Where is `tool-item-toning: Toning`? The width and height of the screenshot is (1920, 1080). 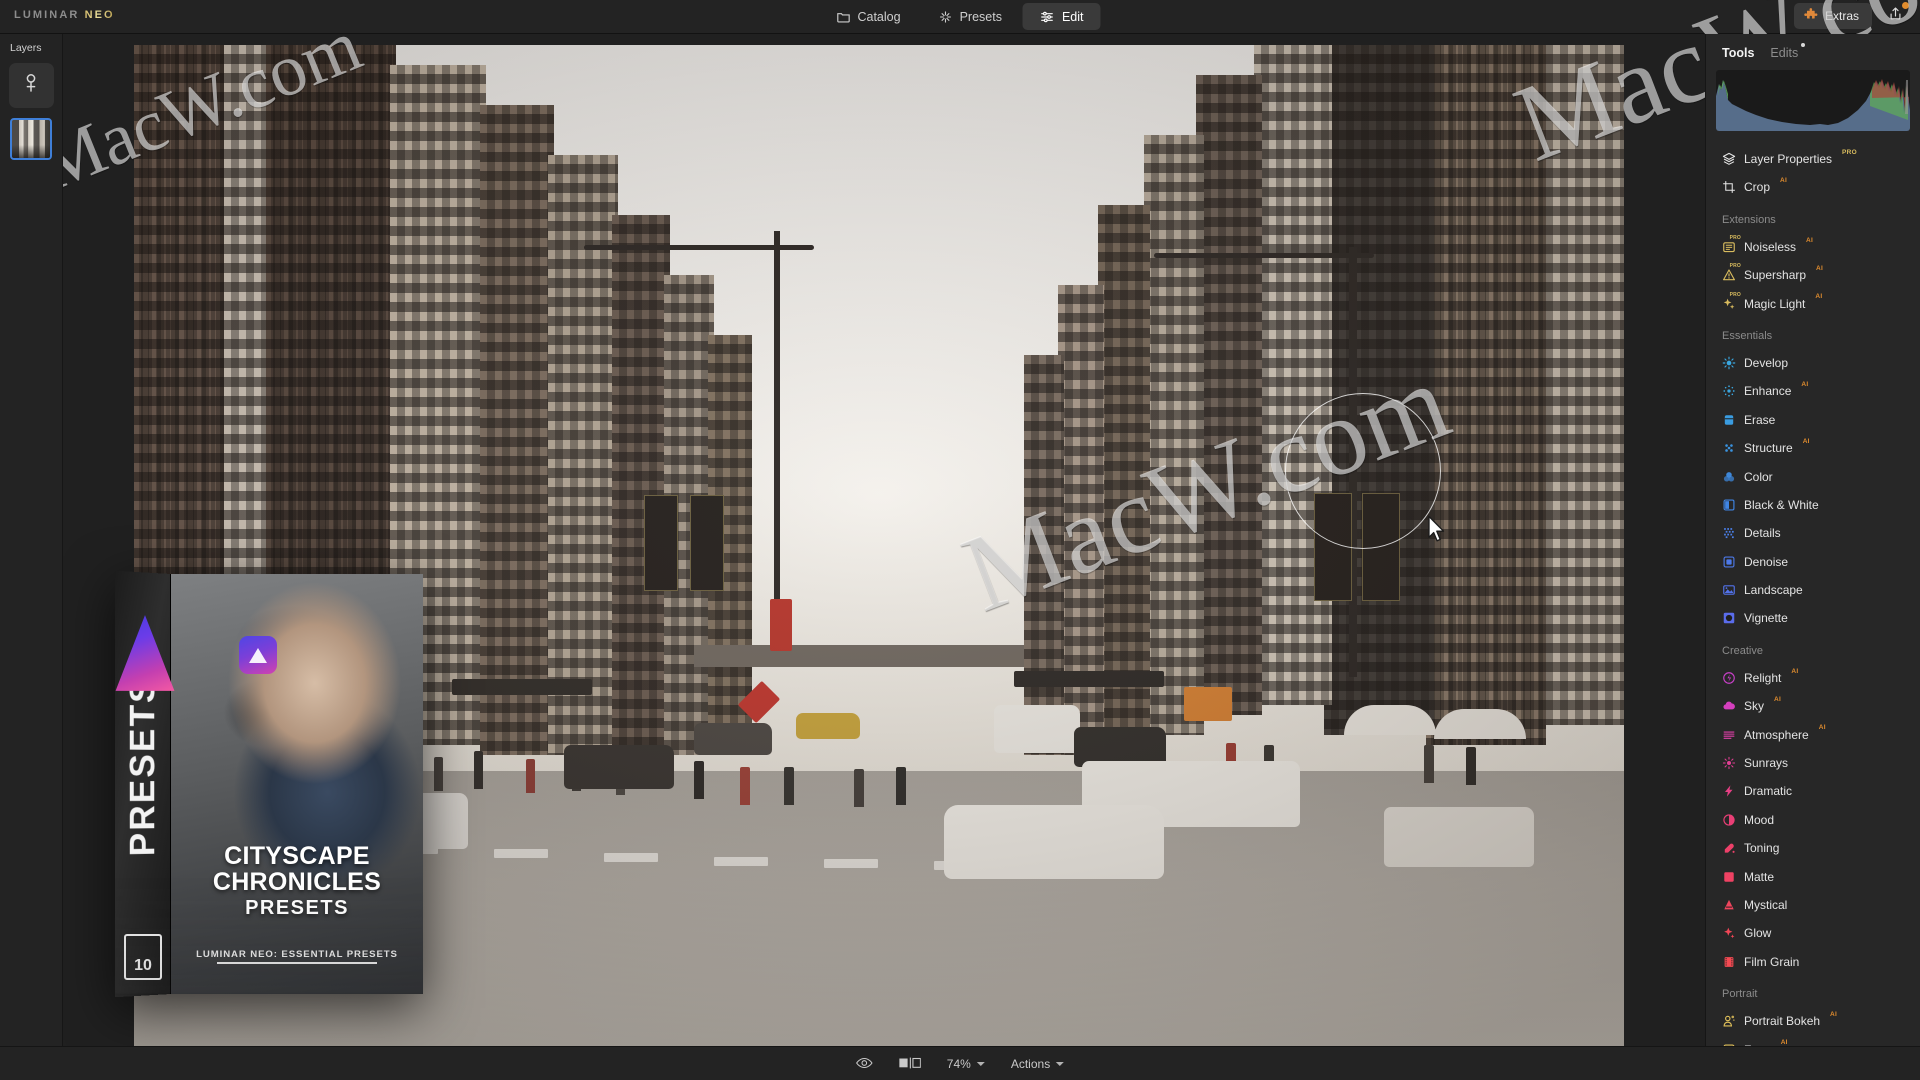 tool-item-toning: Toning is located at coordinates (1813, 848).